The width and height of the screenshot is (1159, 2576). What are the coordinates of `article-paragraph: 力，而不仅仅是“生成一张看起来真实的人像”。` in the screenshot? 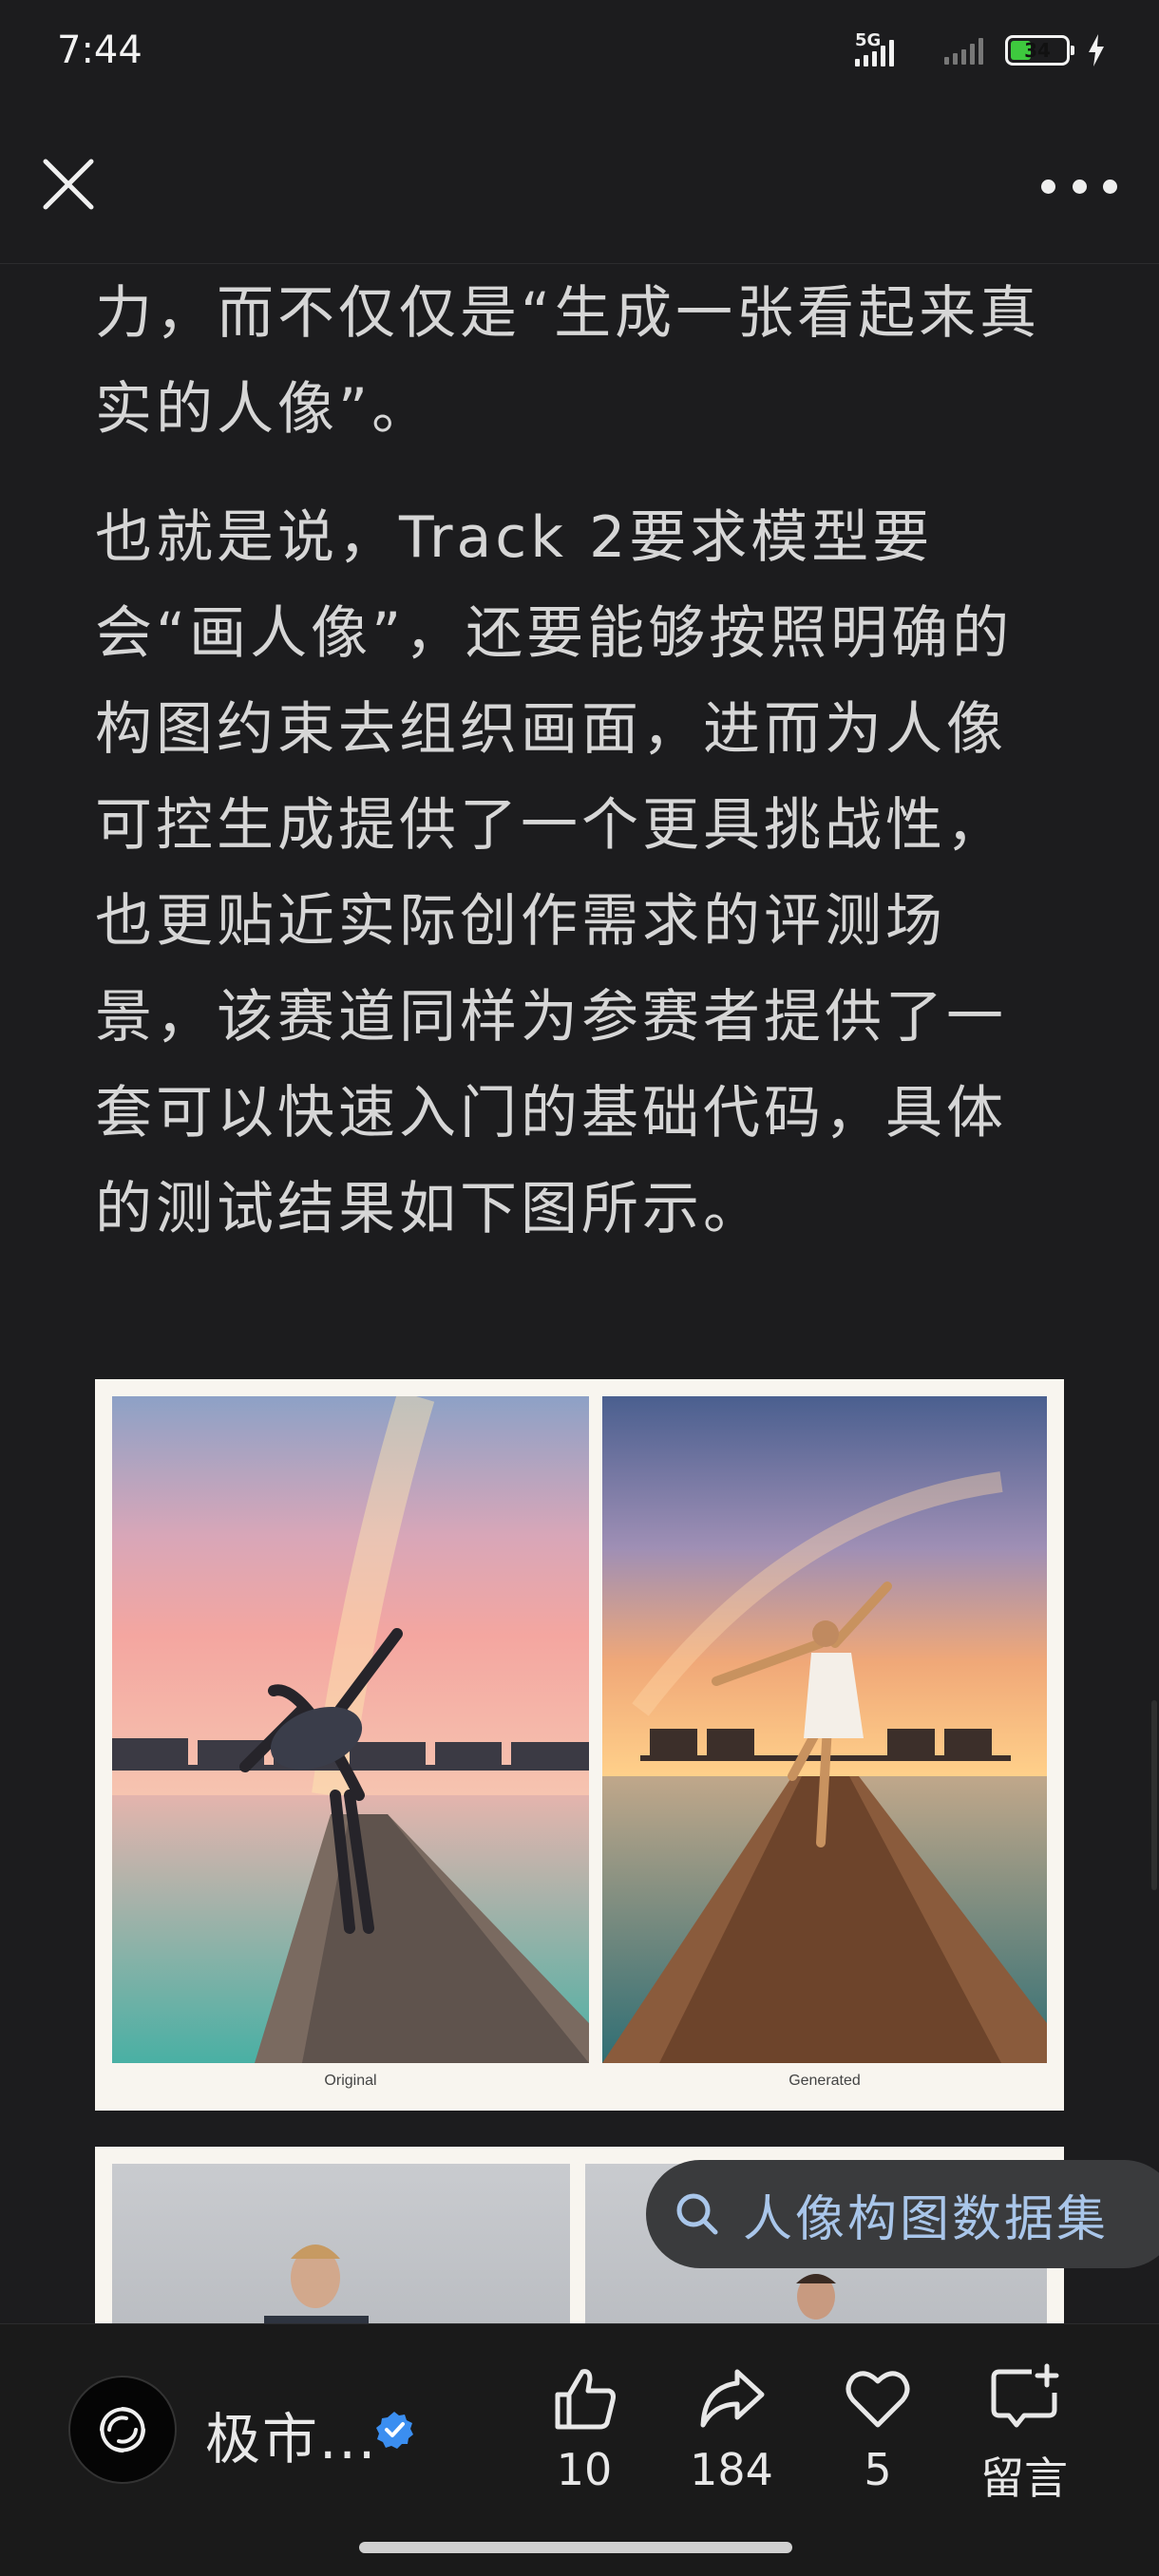 It's located at (568, 361).